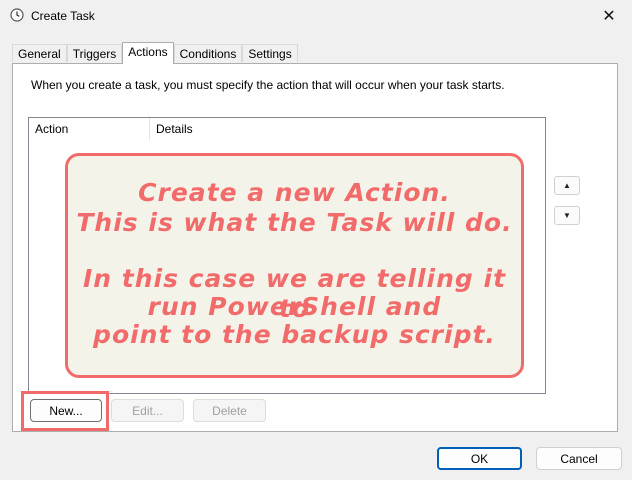 The height and width of the screenshot is (480, 632). Describe the element at coordinates (270, 53) in the screenshot. I see `tab-settings: Settings` at that location.